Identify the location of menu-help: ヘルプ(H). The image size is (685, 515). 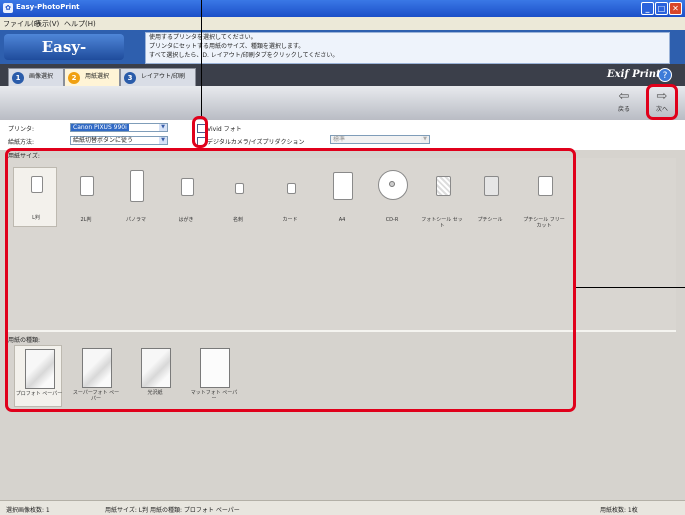
(80, 24).